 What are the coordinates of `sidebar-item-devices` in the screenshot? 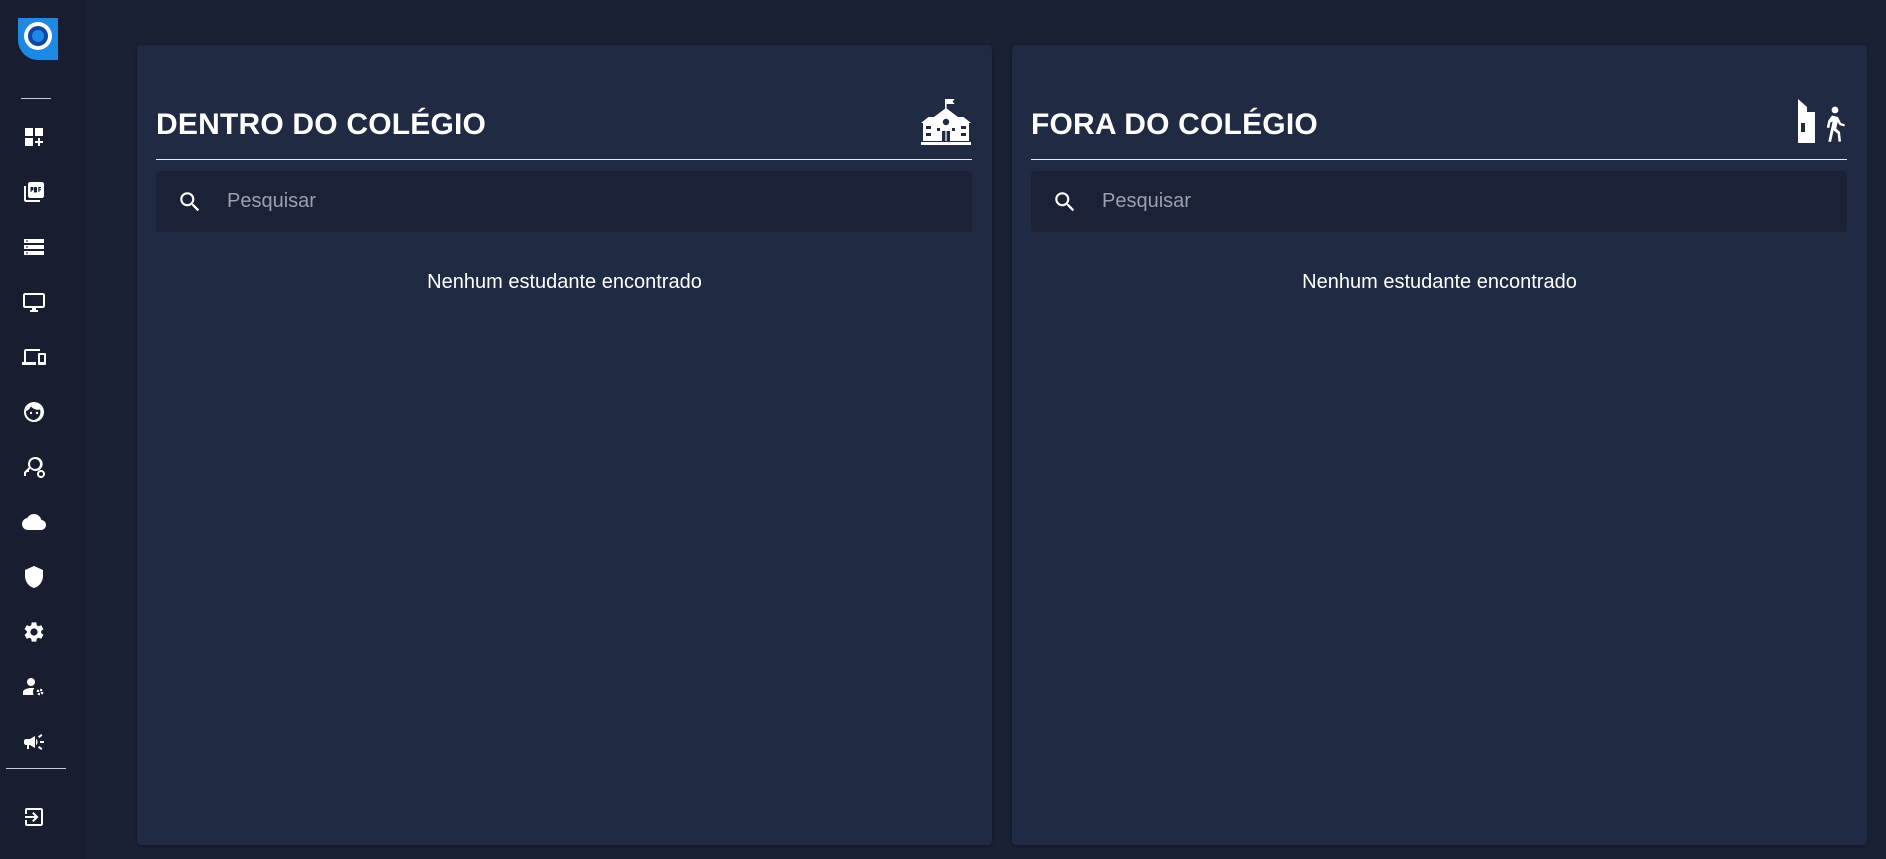 It's located at (34, 357).